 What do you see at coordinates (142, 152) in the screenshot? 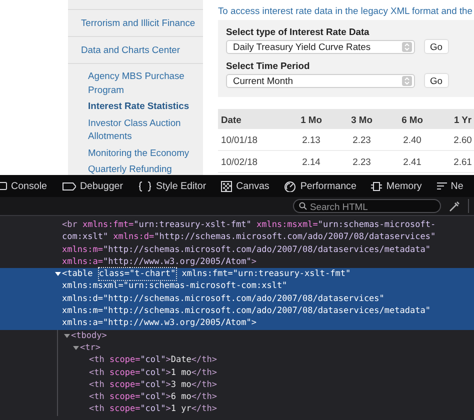
I see `sidebar-subitem: Monitoring the Economy` at bounding box center [142, 152].